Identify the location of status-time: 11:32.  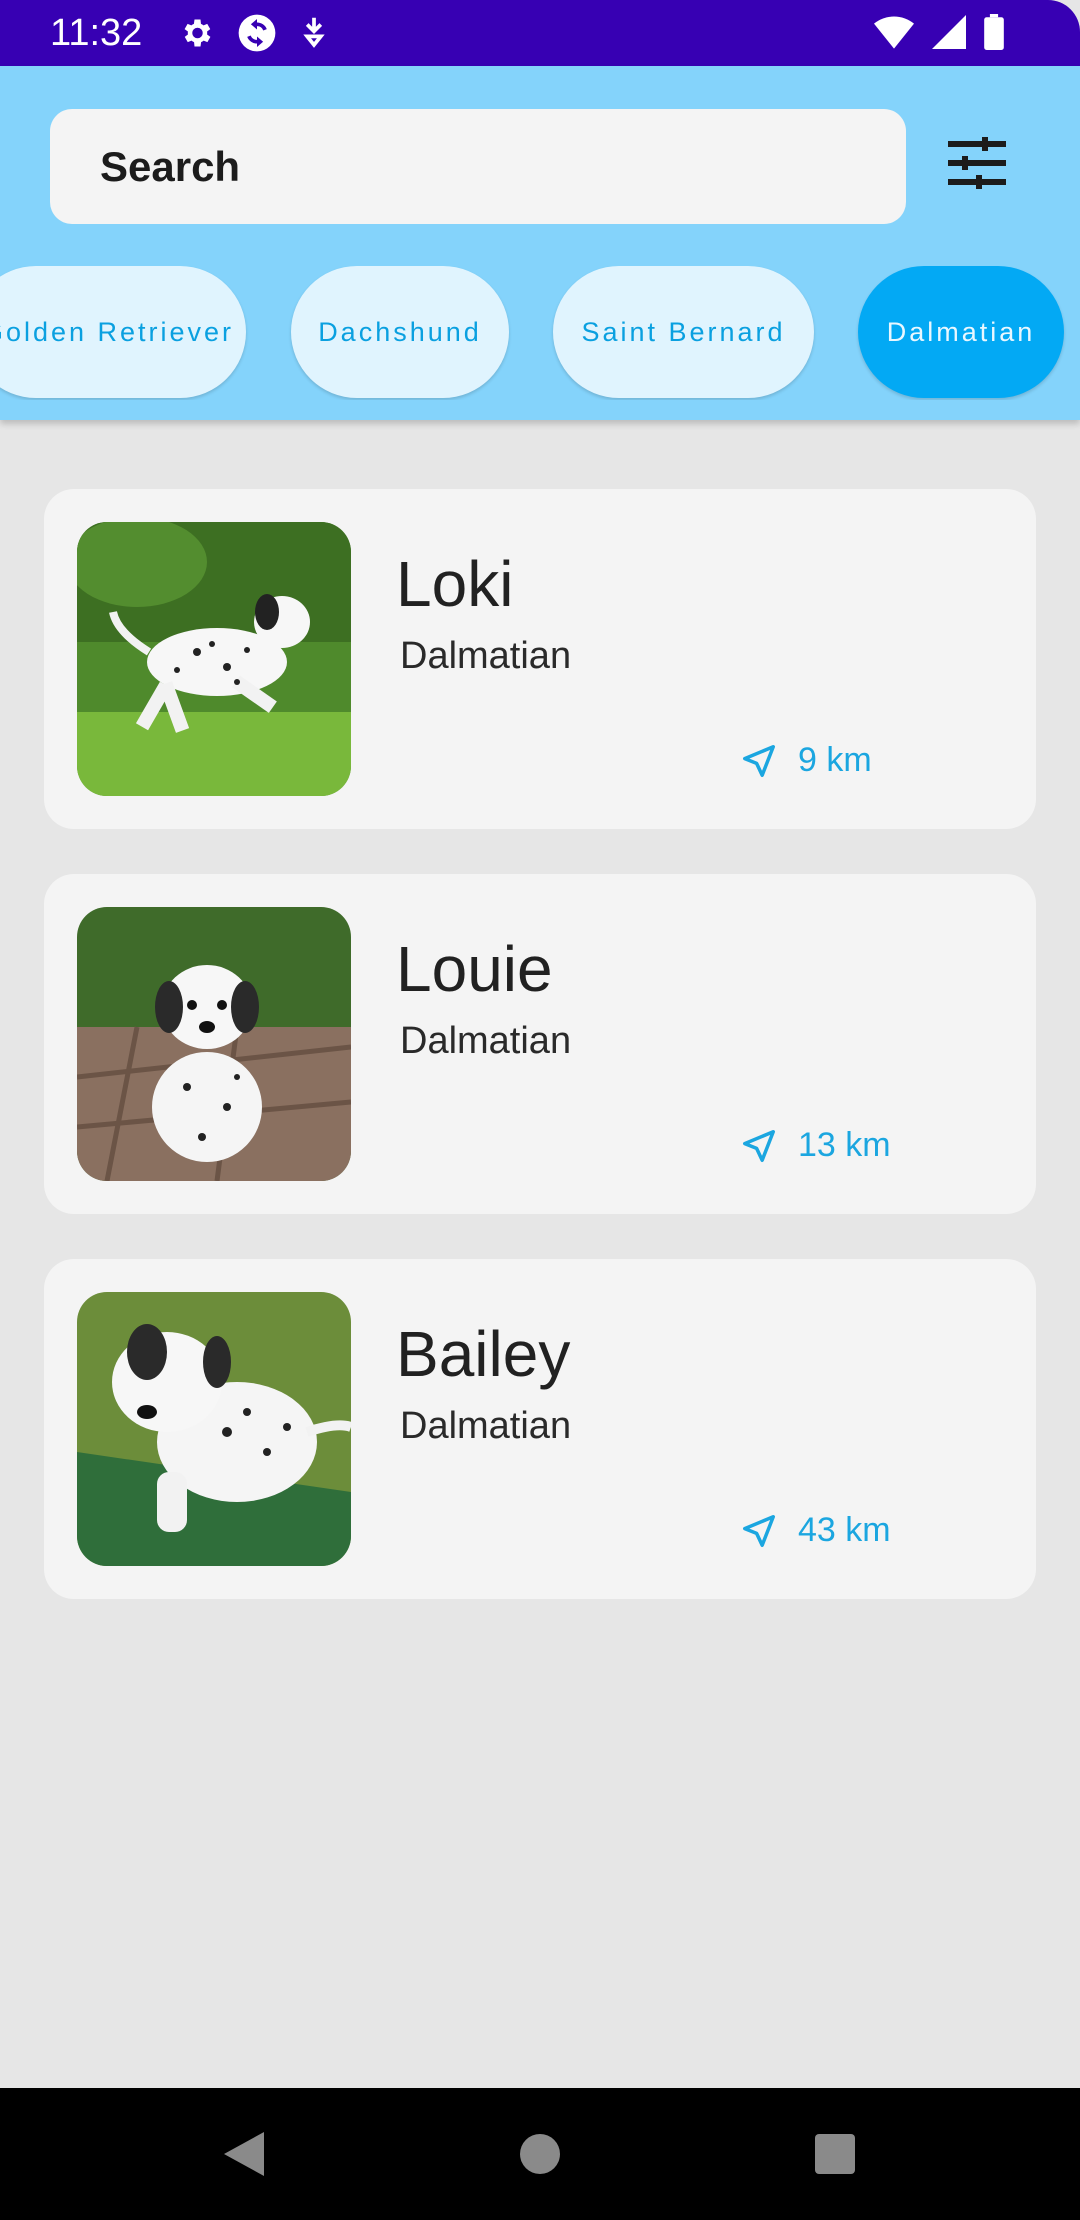
(96, 33).